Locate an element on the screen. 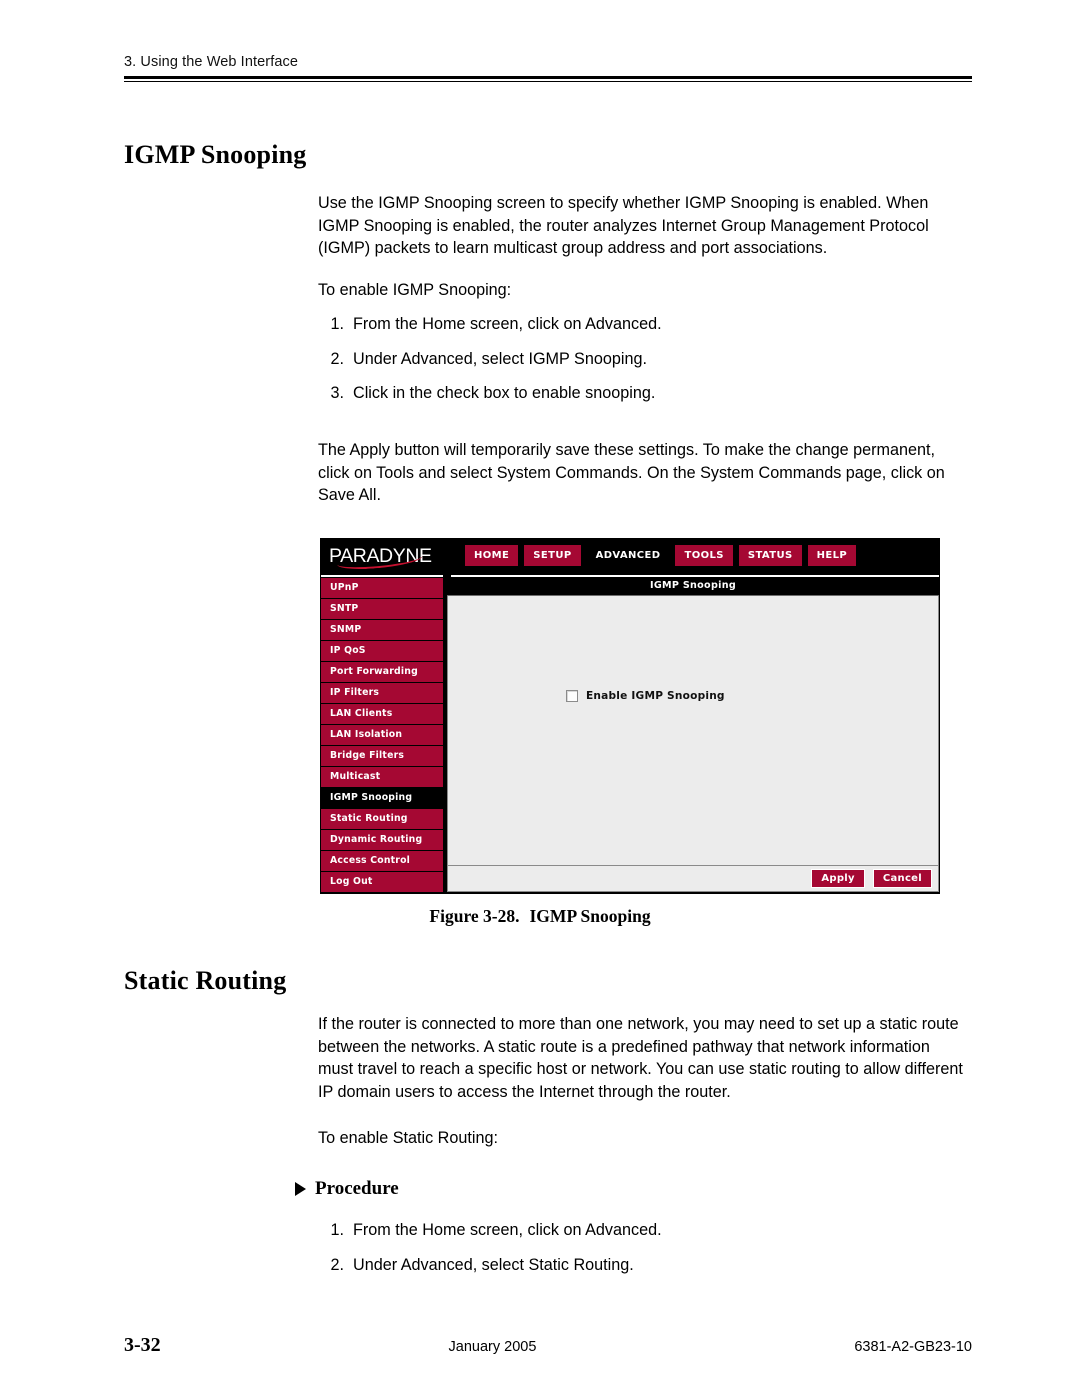 This screenshot has width=1080, height=1398. sidebar-item-bridge-filters: Bridge Filters is located at coordinates (382, 756).